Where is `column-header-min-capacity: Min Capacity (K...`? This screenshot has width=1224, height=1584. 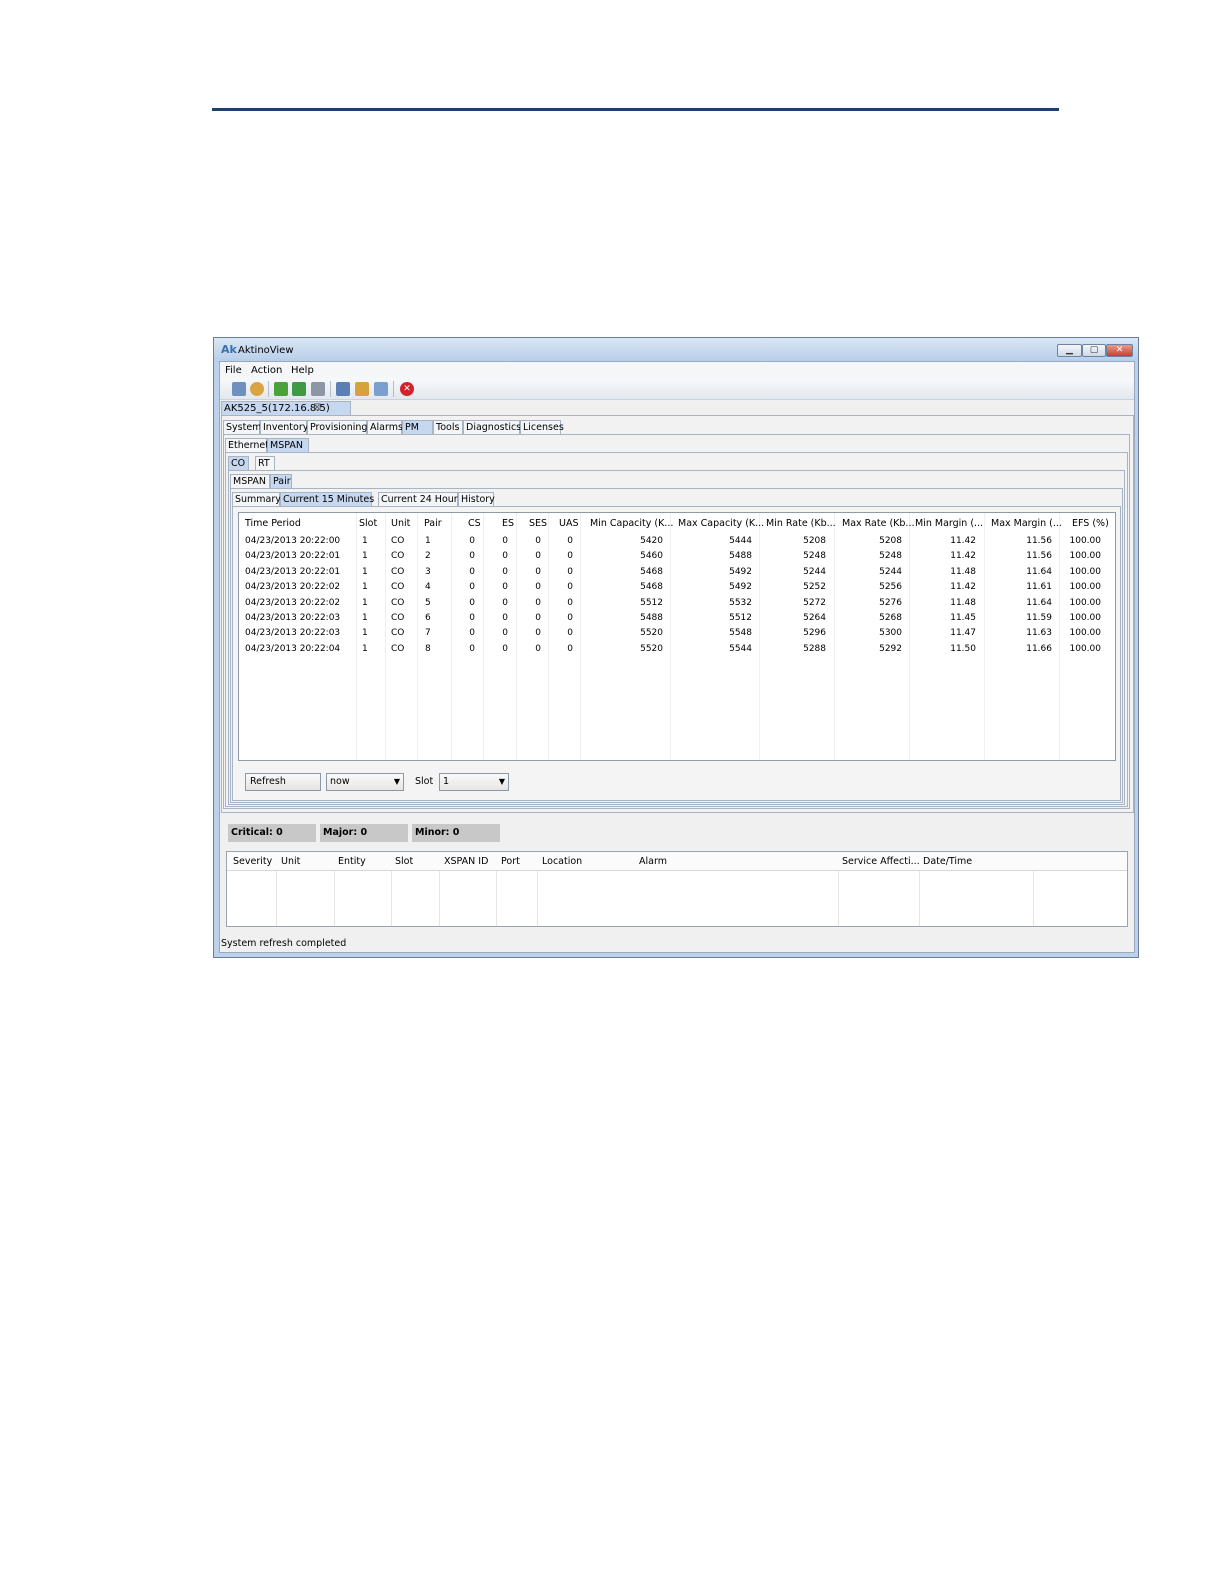 column-header-min-capacity: Min Capacity (K... is located at coordinates (631, 523).